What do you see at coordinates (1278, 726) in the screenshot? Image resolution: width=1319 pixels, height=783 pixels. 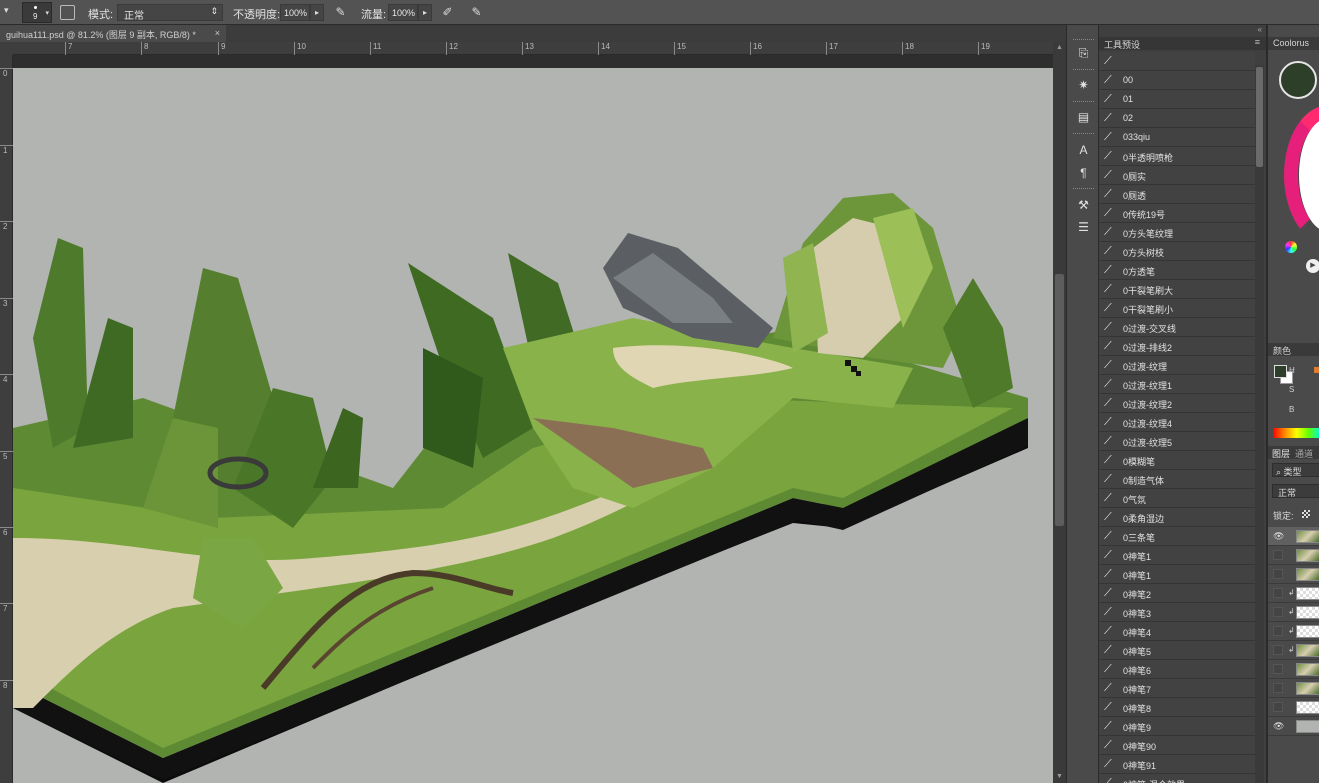 I see `eye-icon: 👁` at bounding box center [1278, 726].